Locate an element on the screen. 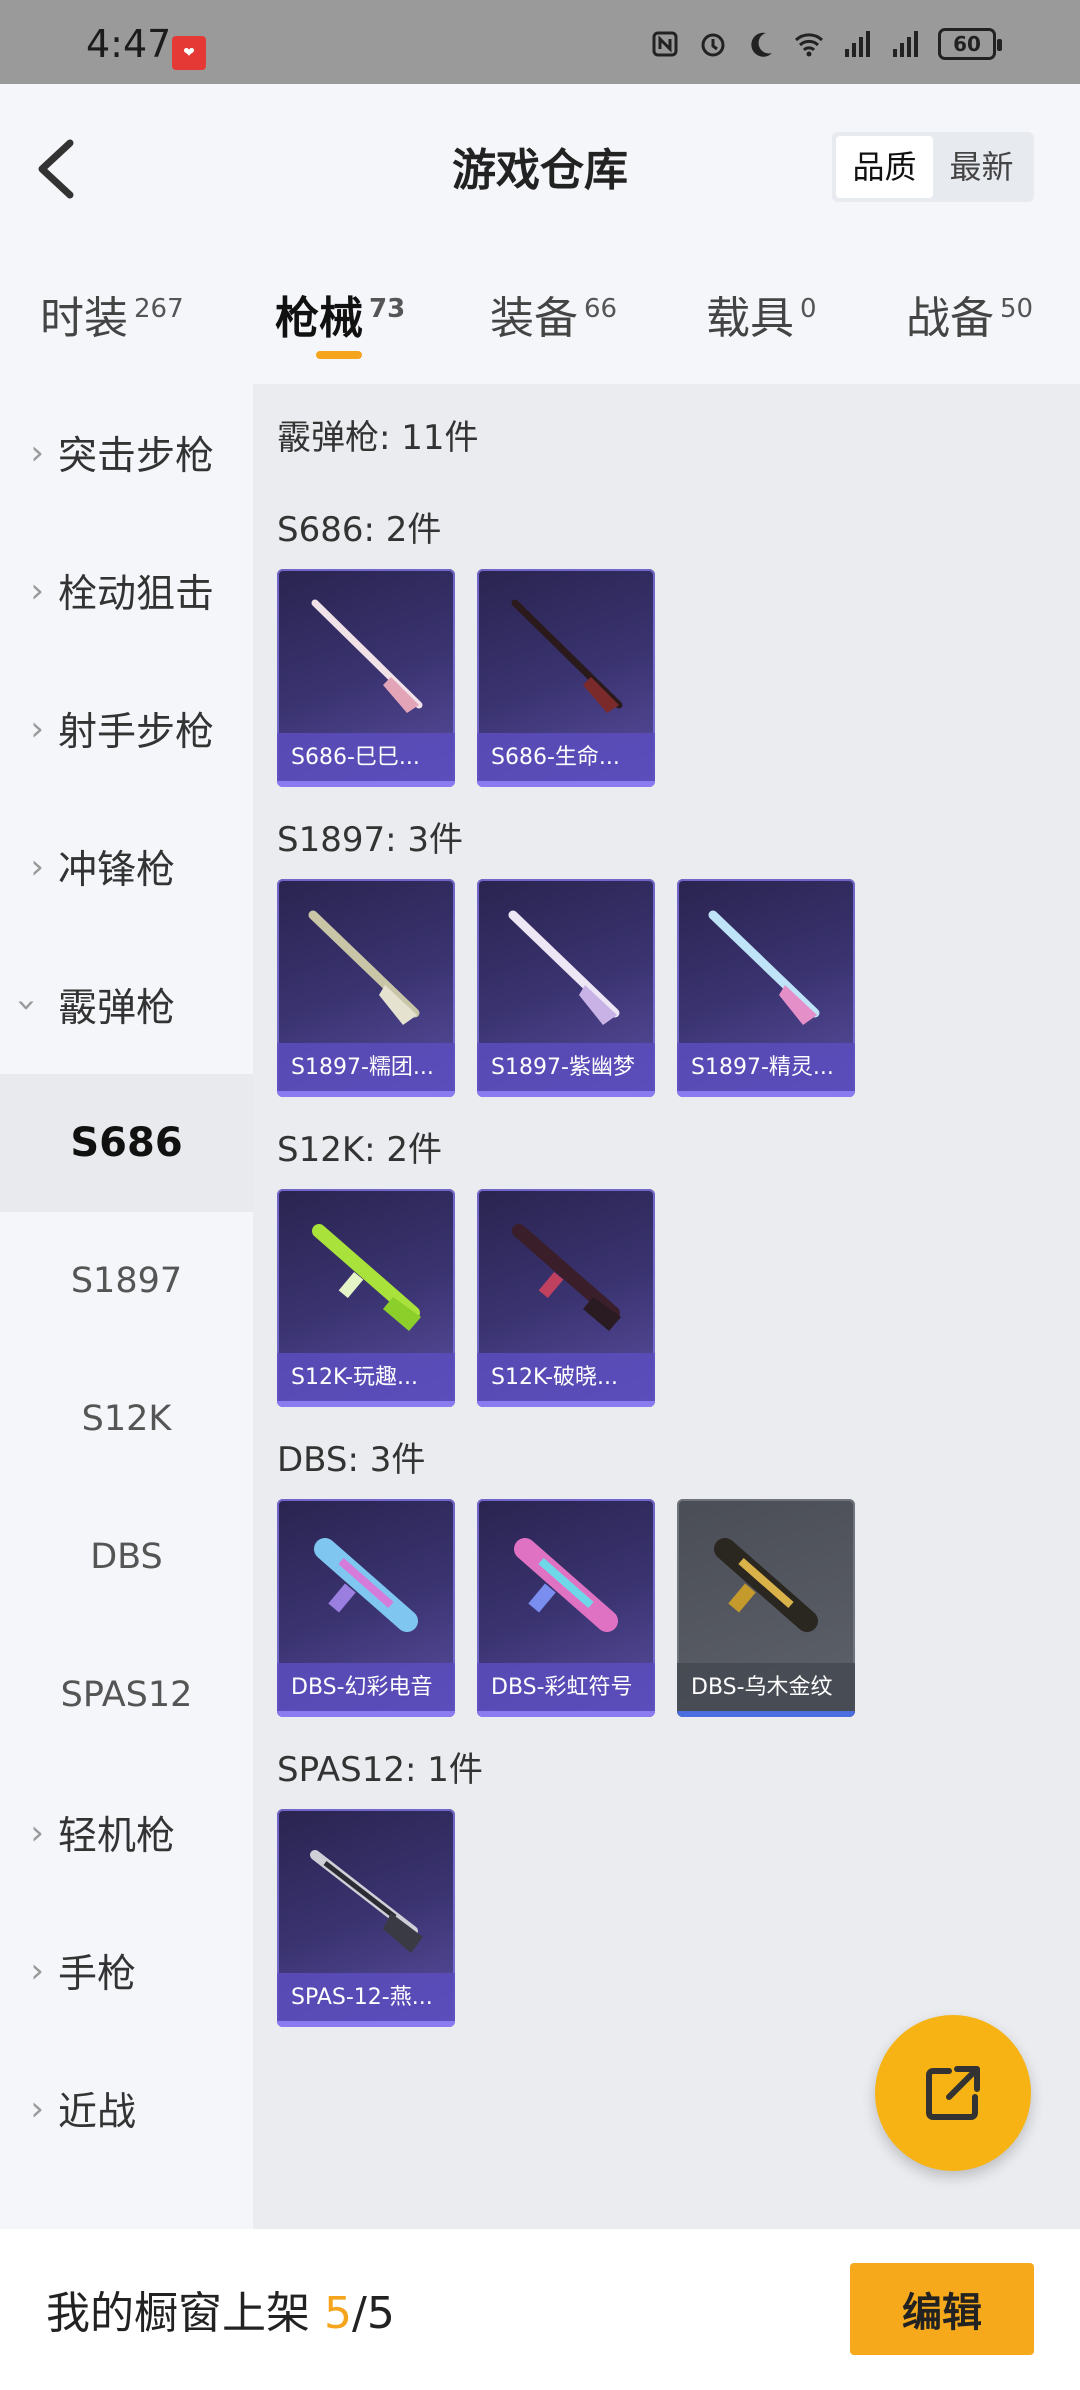  group-title-dbs: DBS: 3件 is located at coordinates (351, 1460).